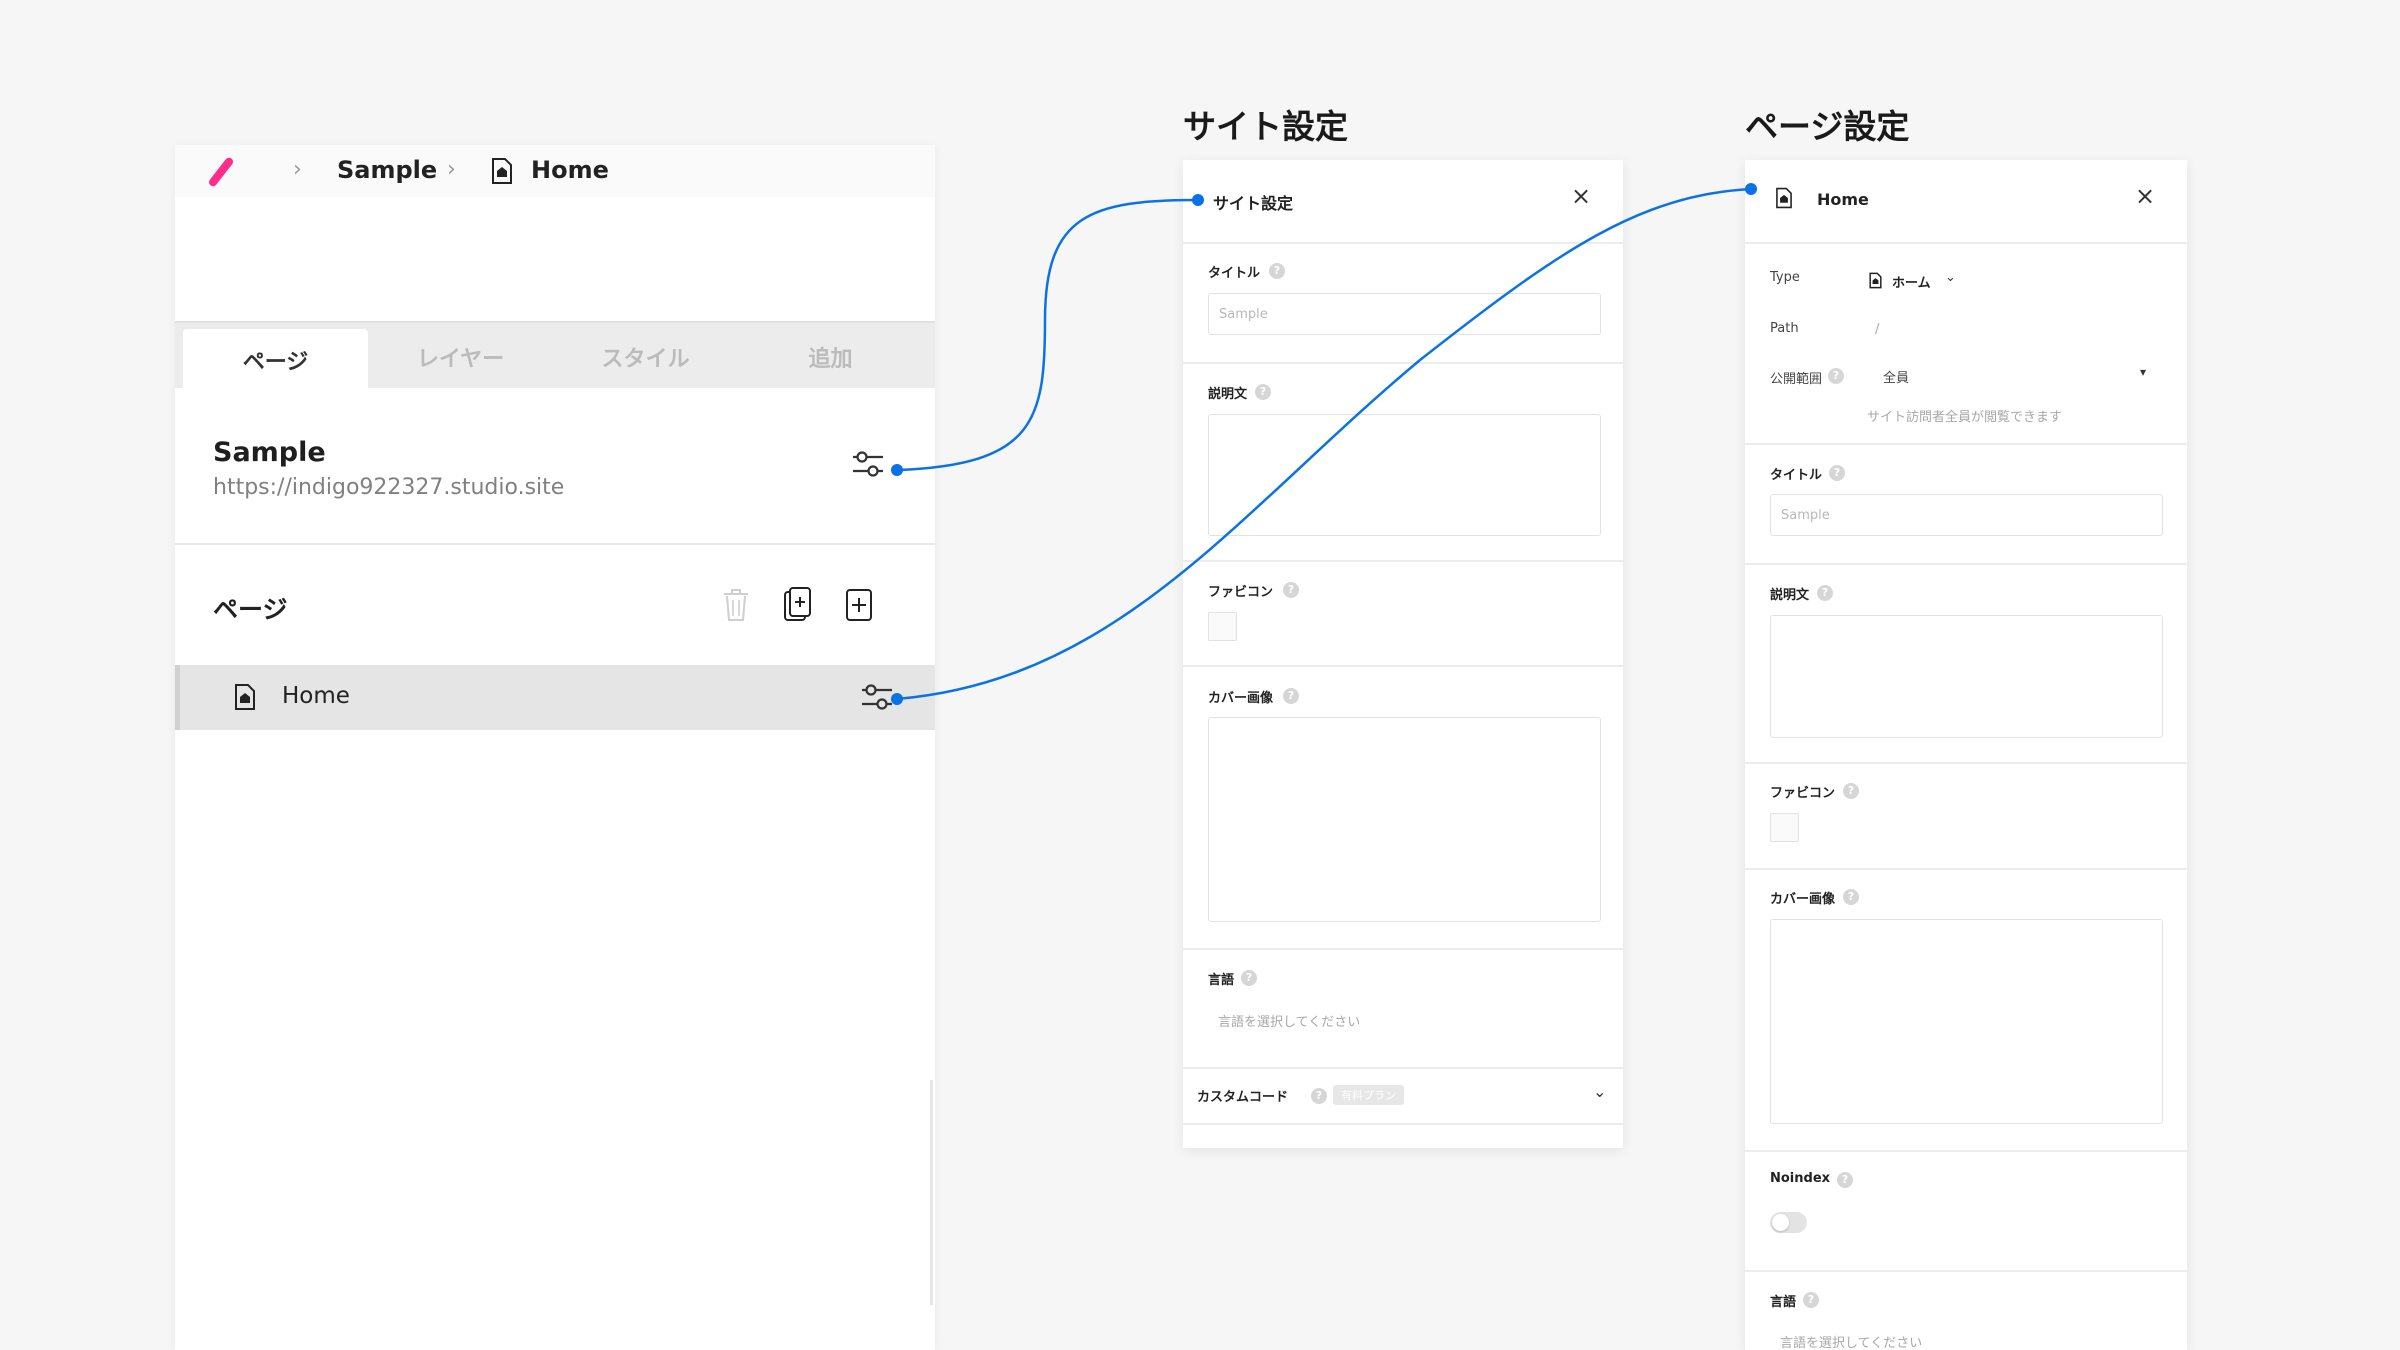 This screenshot has width=2400, height=1350. What do you see at coordinates (316, 696) in the screenshot?
I see `page-list-item-label: Home` at bounding box center [316, 696].